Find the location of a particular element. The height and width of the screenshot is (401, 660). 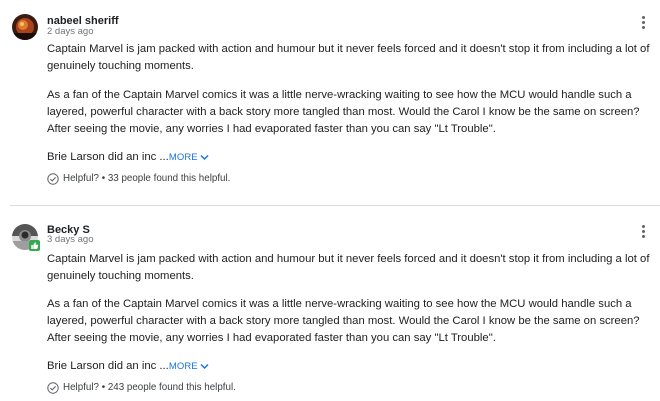

avatar is located at coordinates (25, 27).